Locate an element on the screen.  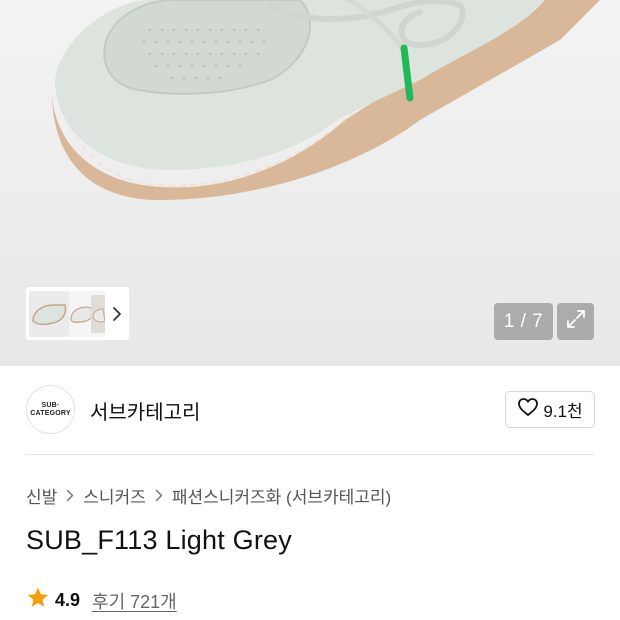
thumbnail-strip is located at coordinates (77, 313).